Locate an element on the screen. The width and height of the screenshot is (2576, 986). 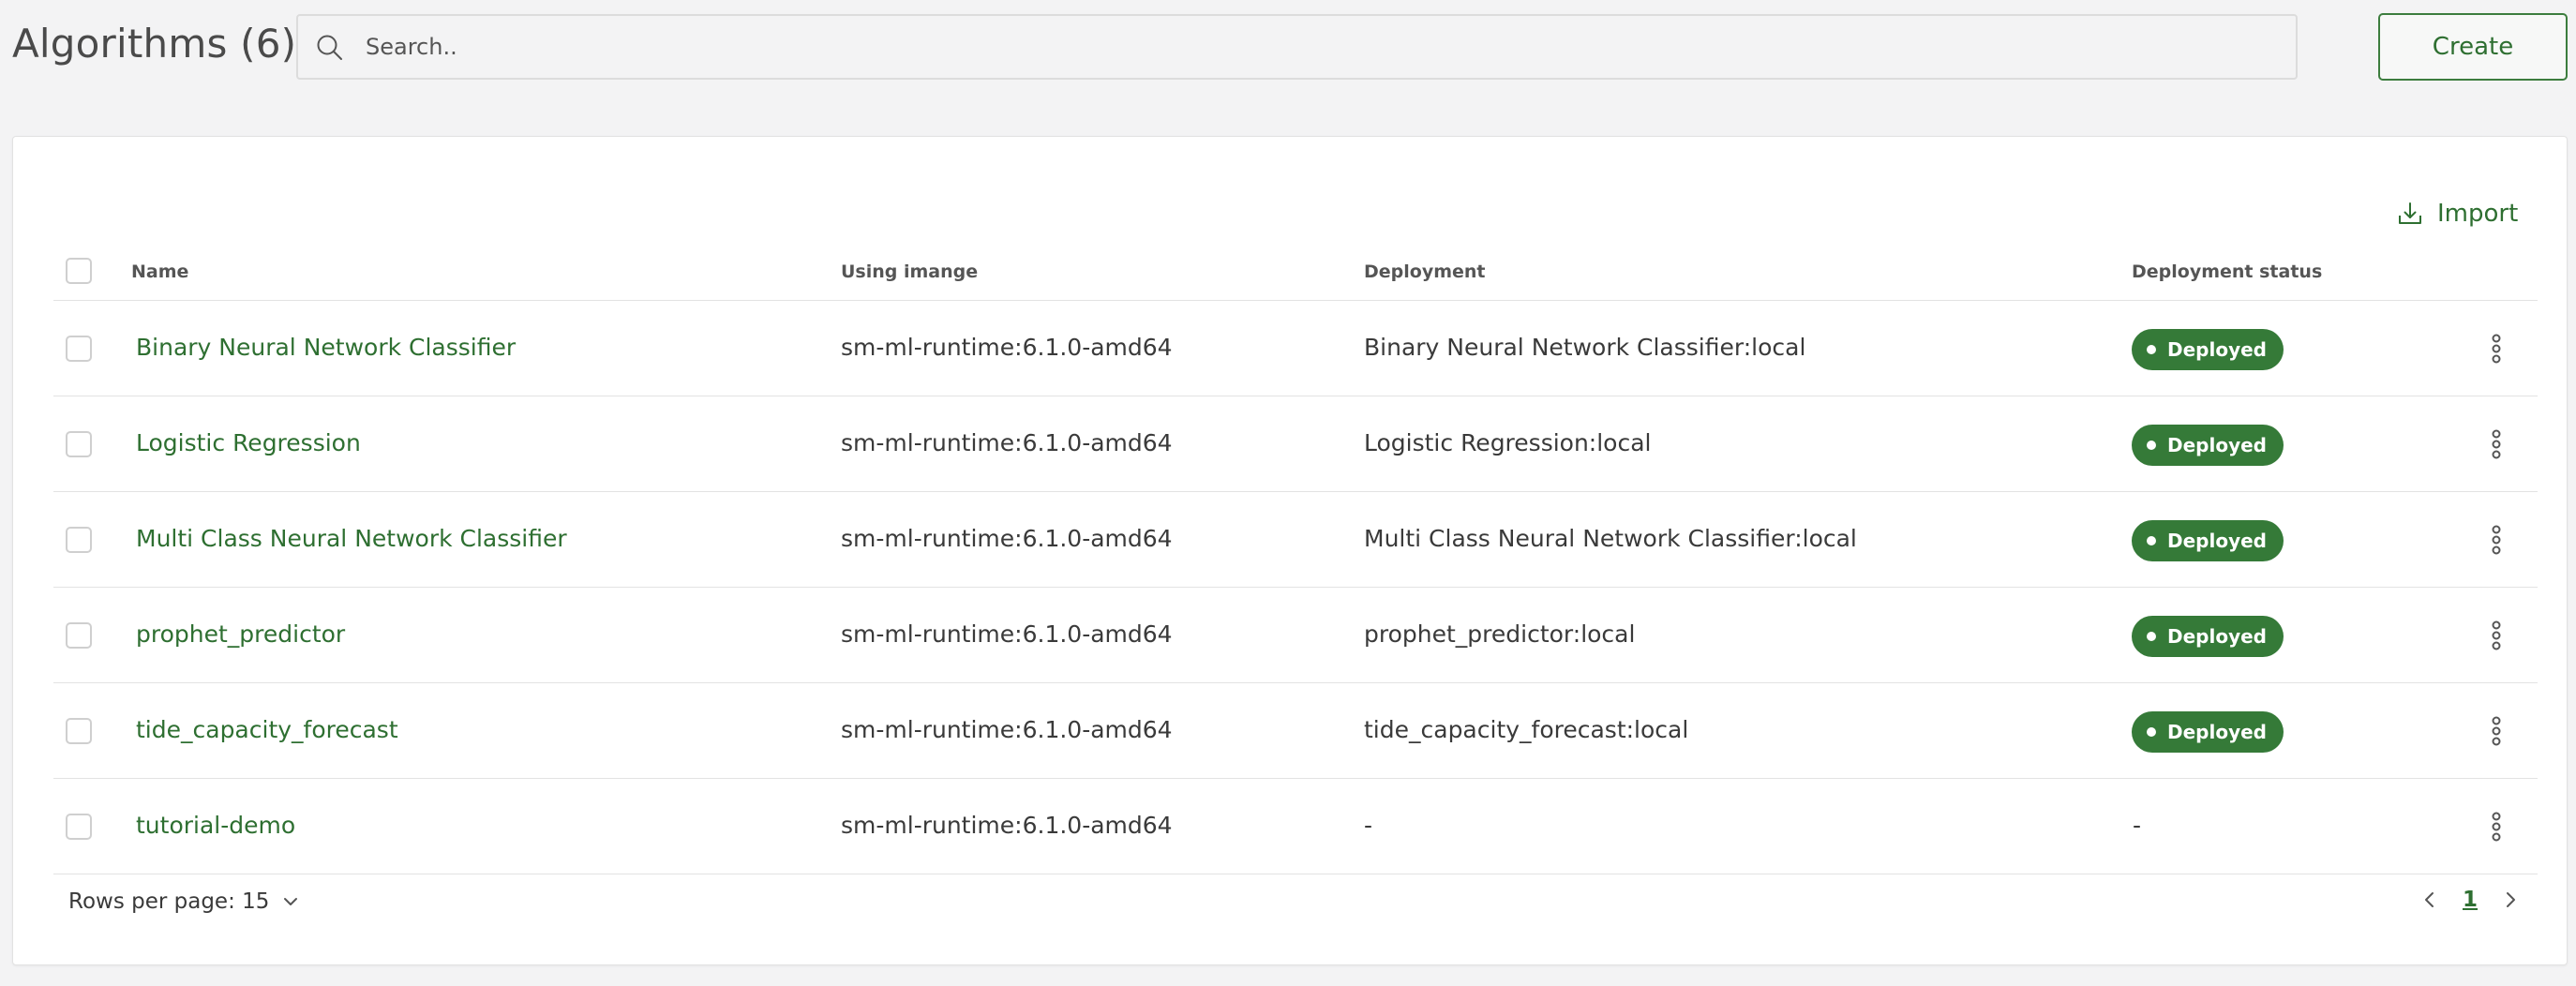
prev-page-button is located at coordinates (2430, 900).